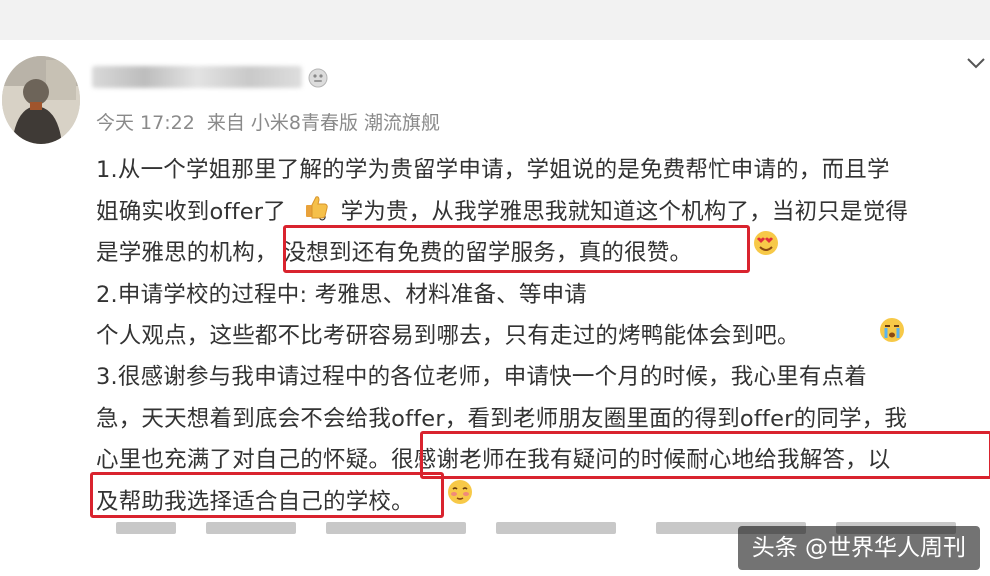 The height and width of the screenshot is (576, 990). I want to click on username-blurred, so click(197, 77).